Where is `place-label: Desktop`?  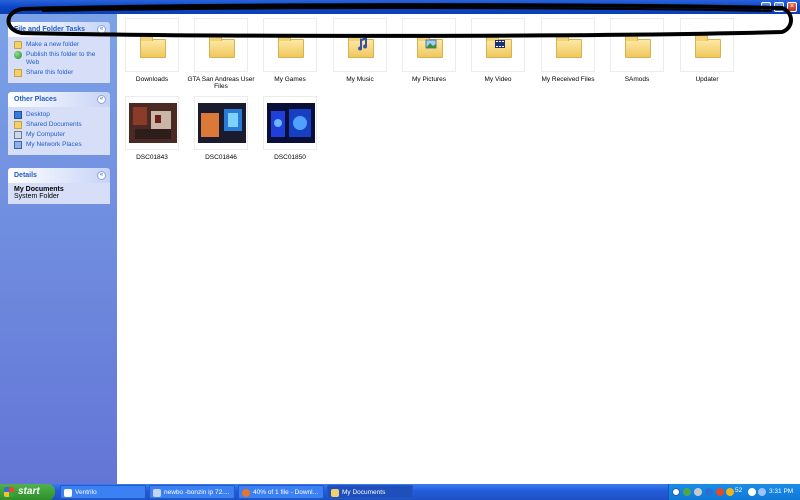 place-label: Desktop is located at coordinates (38, 114).